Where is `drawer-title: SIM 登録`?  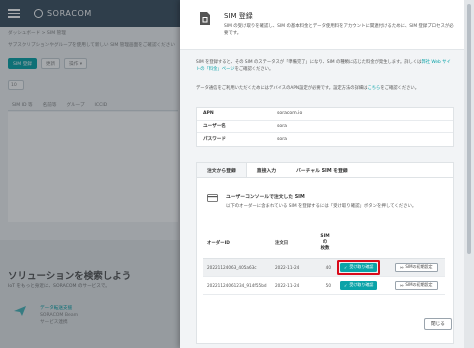
drawer-title: SIM 登録 is located at coordinates (238, 16).